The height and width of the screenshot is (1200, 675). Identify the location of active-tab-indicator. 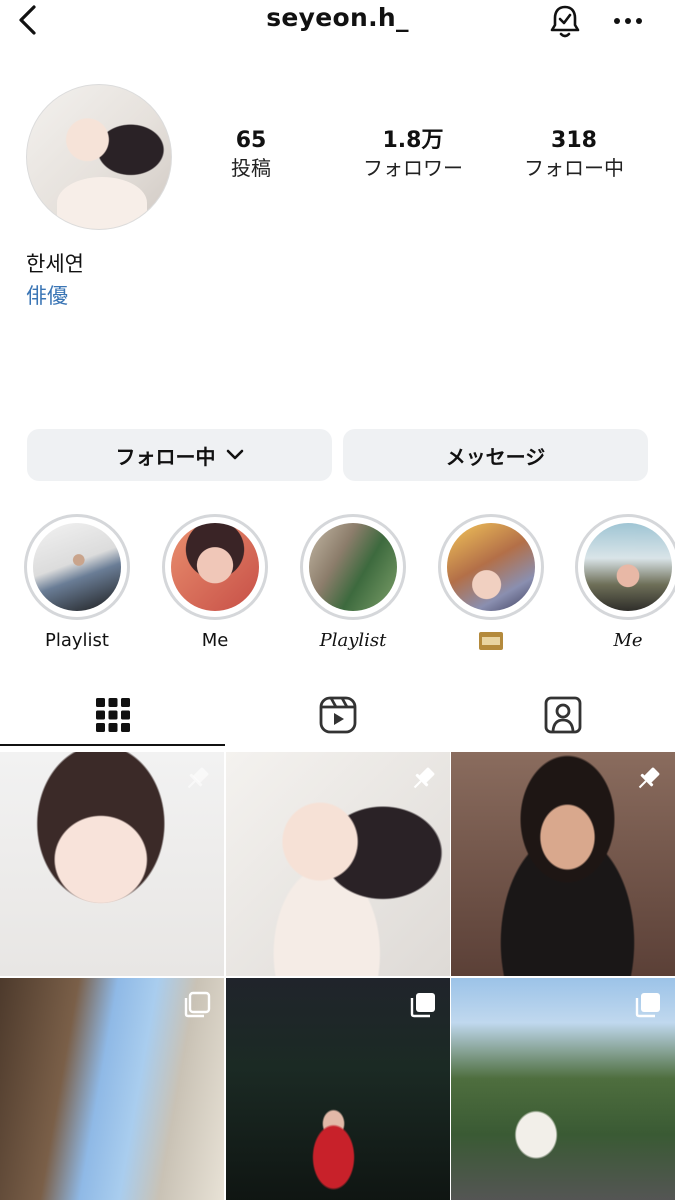
(112, 745).